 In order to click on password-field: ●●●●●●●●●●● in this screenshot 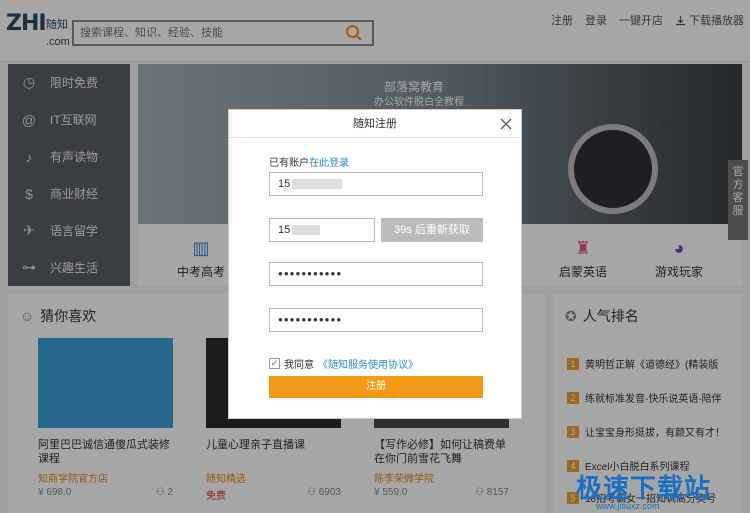, I will do `click(376, 274)`.